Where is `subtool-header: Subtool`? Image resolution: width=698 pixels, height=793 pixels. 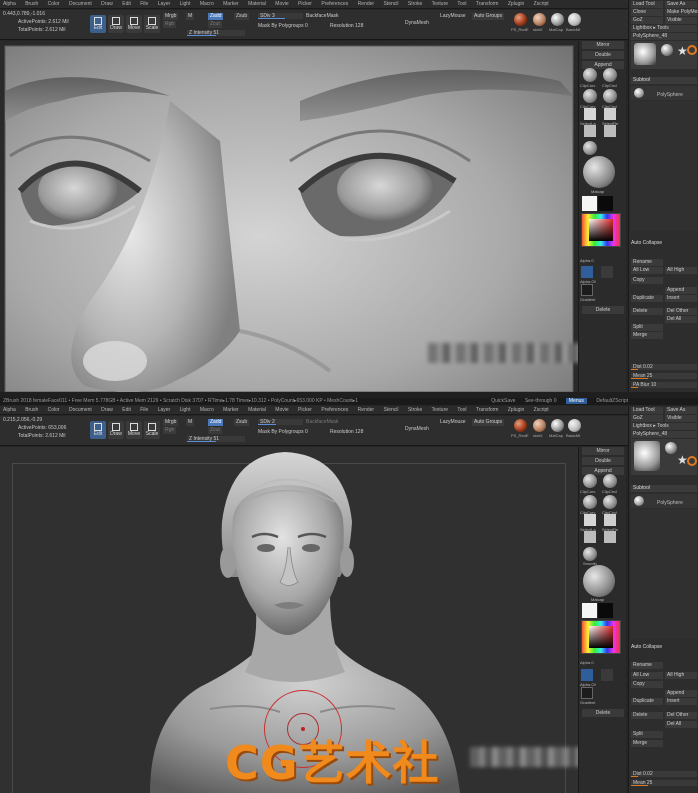 subtool-header: Subtool is located at coordinates (664, 488).